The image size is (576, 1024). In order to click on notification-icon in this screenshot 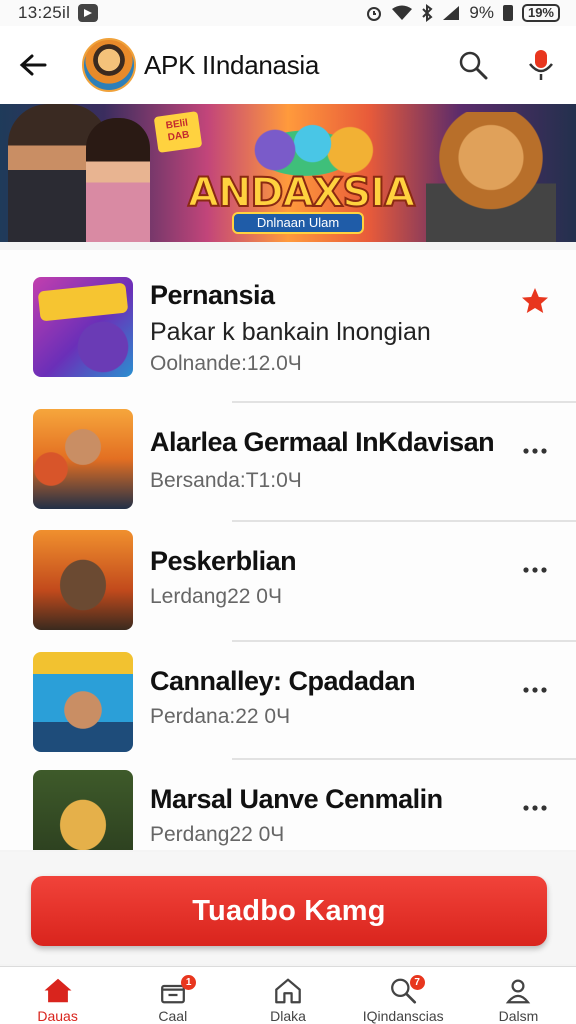, I will do `click(88, 13)`.